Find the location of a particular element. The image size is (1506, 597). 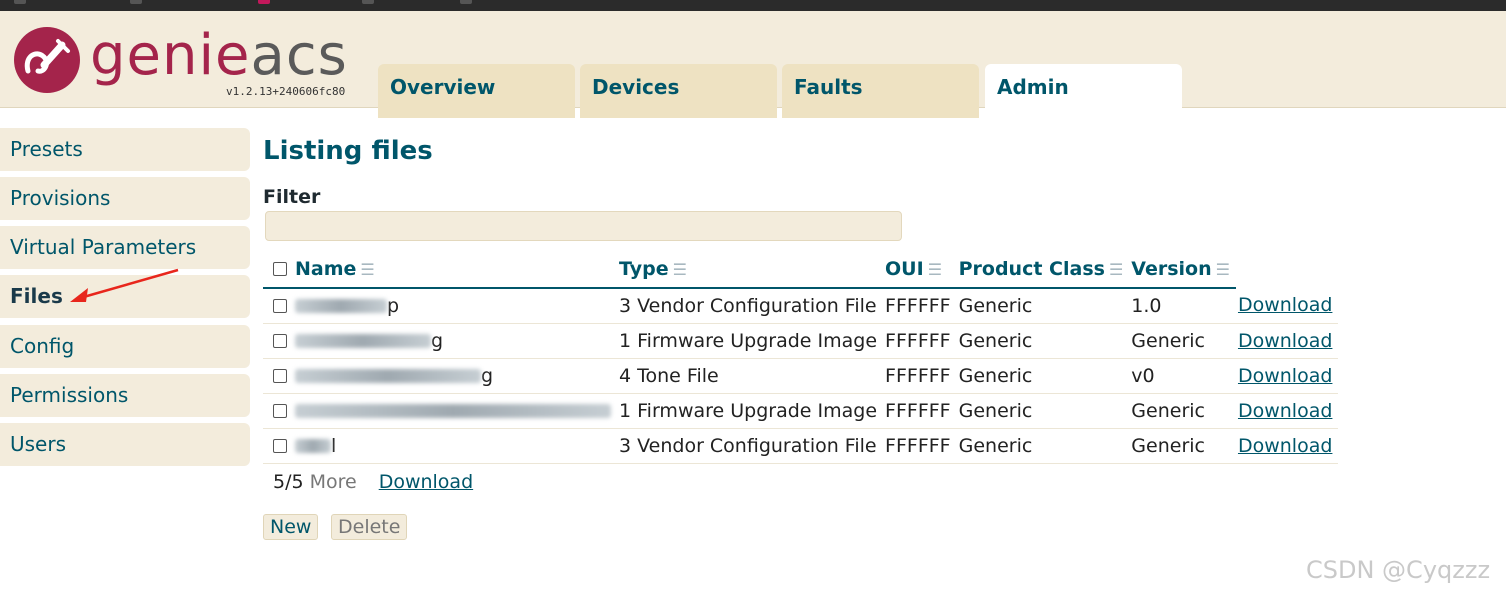

new-button: New is located at coordinates (291, 527).